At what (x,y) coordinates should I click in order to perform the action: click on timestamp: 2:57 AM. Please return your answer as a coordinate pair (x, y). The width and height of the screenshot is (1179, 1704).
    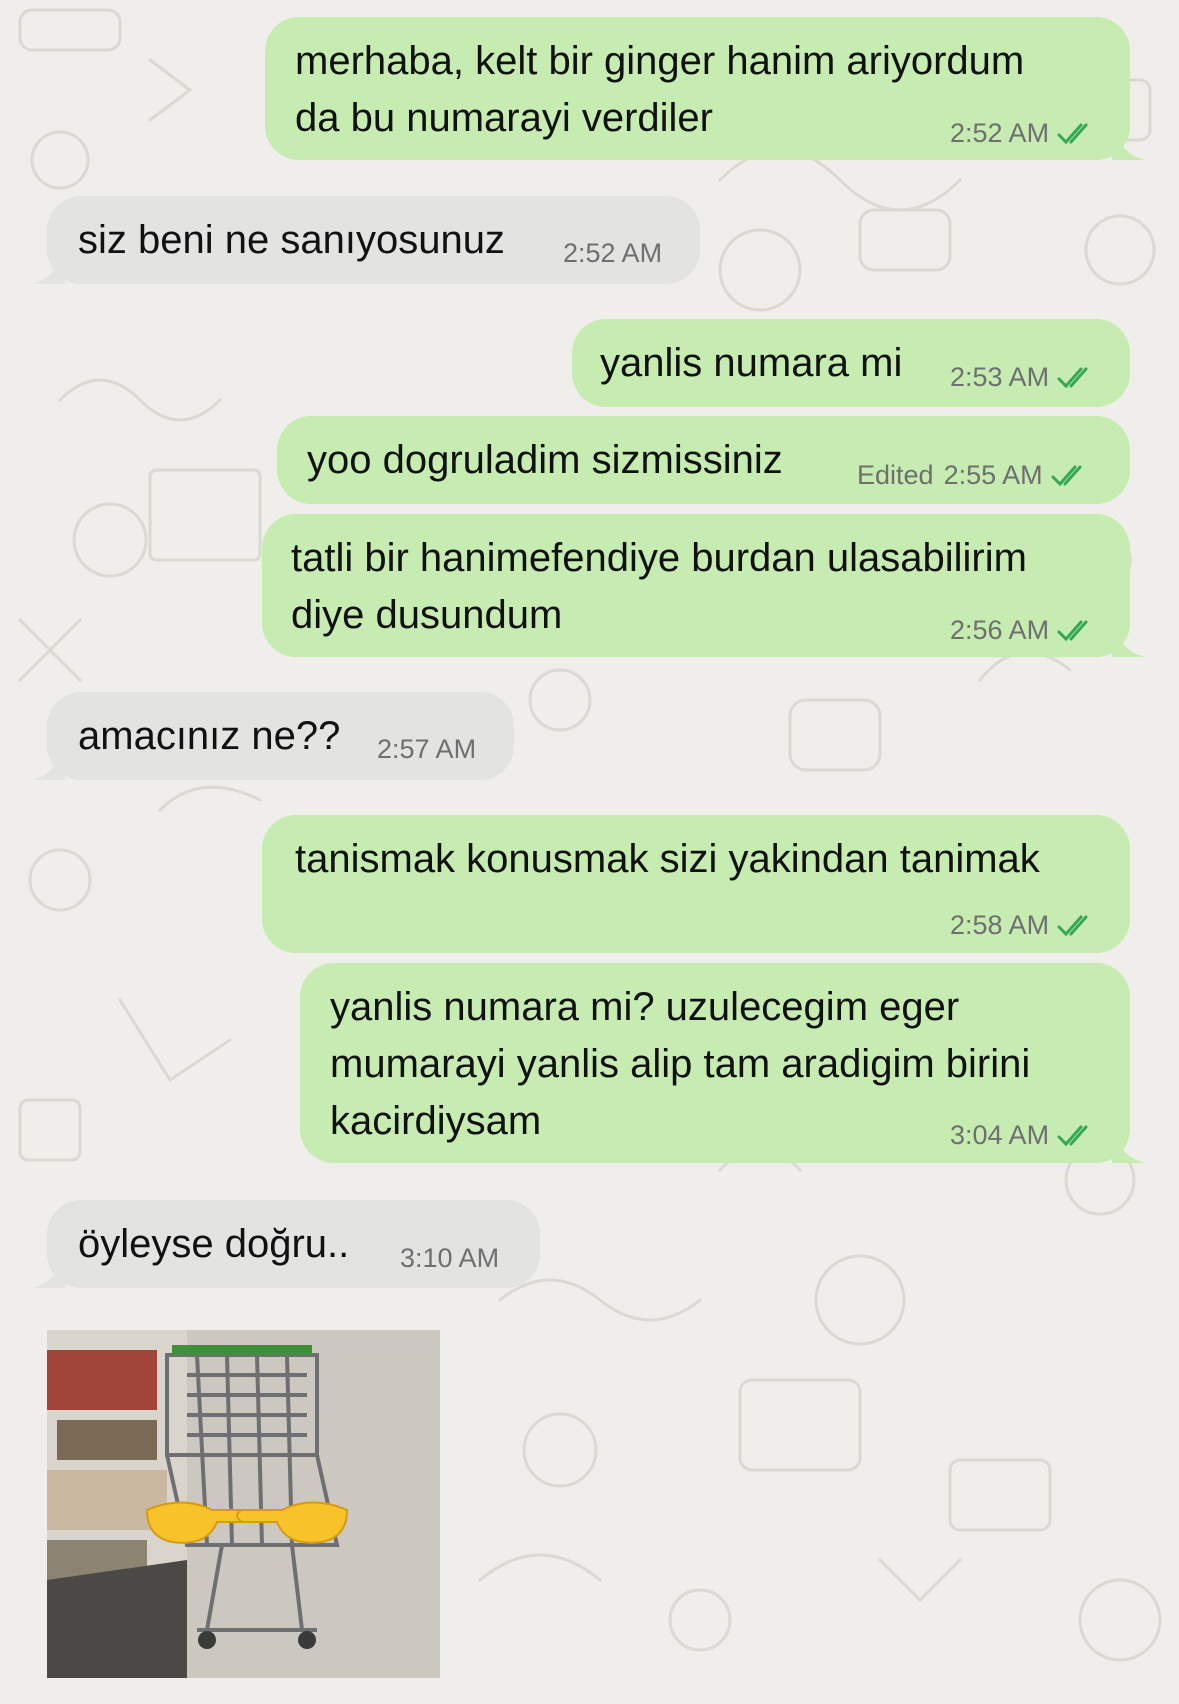
    Looking at the image, I should click on (427, 749).